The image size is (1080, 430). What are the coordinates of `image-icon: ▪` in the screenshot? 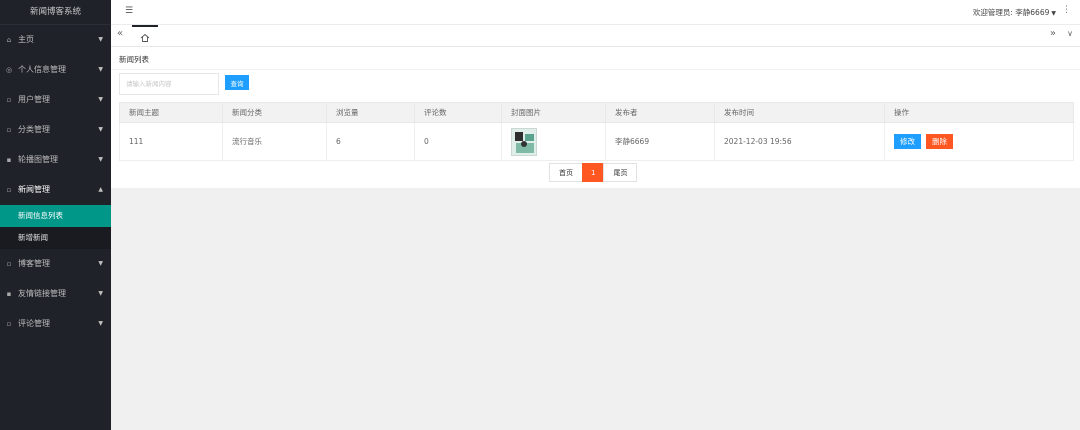 It's located at (9, 160).